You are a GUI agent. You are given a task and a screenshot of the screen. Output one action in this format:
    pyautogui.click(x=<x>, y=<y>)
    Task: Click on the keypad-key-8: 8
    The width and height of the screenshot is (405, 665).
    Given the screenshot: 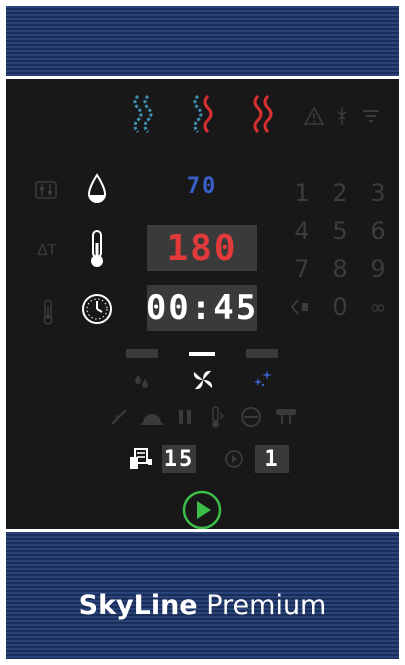 What is the action you would take?
    pyautogui.click(x=340, y=269)
    